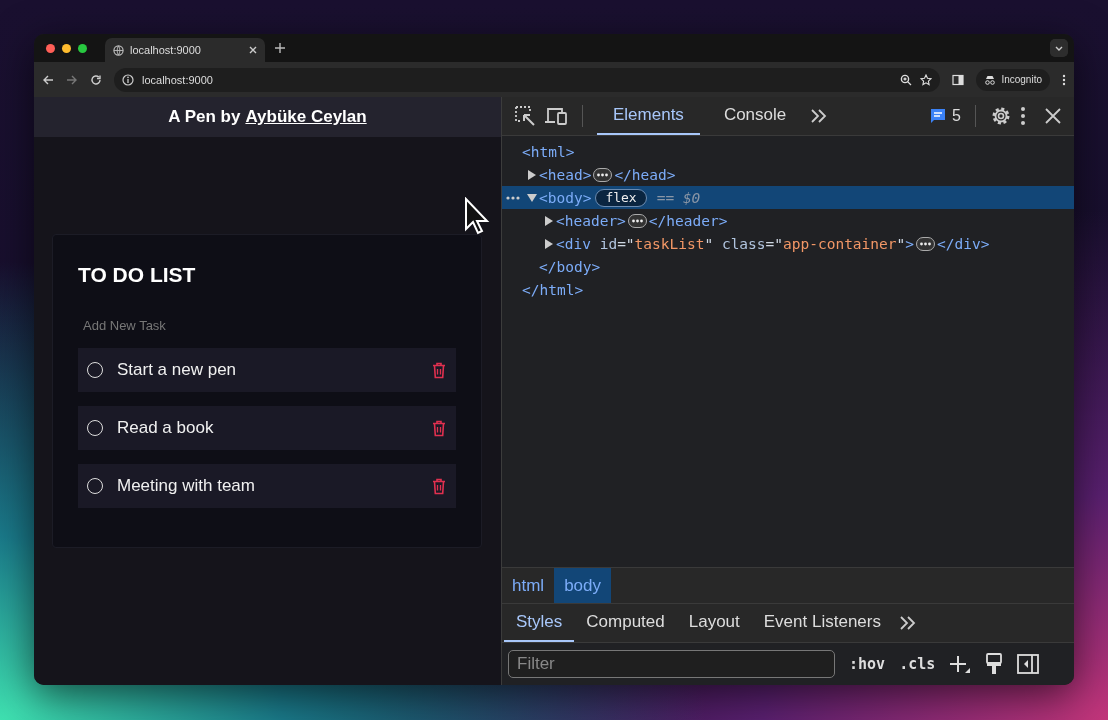 The height and width of the screenshot is (720, 1108). What do you see at coordinates (714, 623) in the screenshot?
I see `styles-pane-tab: Layout` at bounding box center [714, 623].